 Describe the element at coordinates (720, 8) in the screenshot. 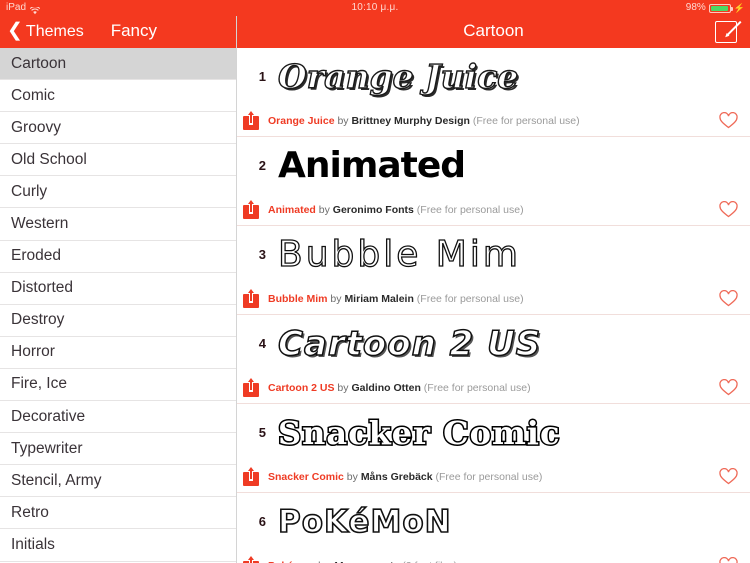

I see `battery-icon` at that location.